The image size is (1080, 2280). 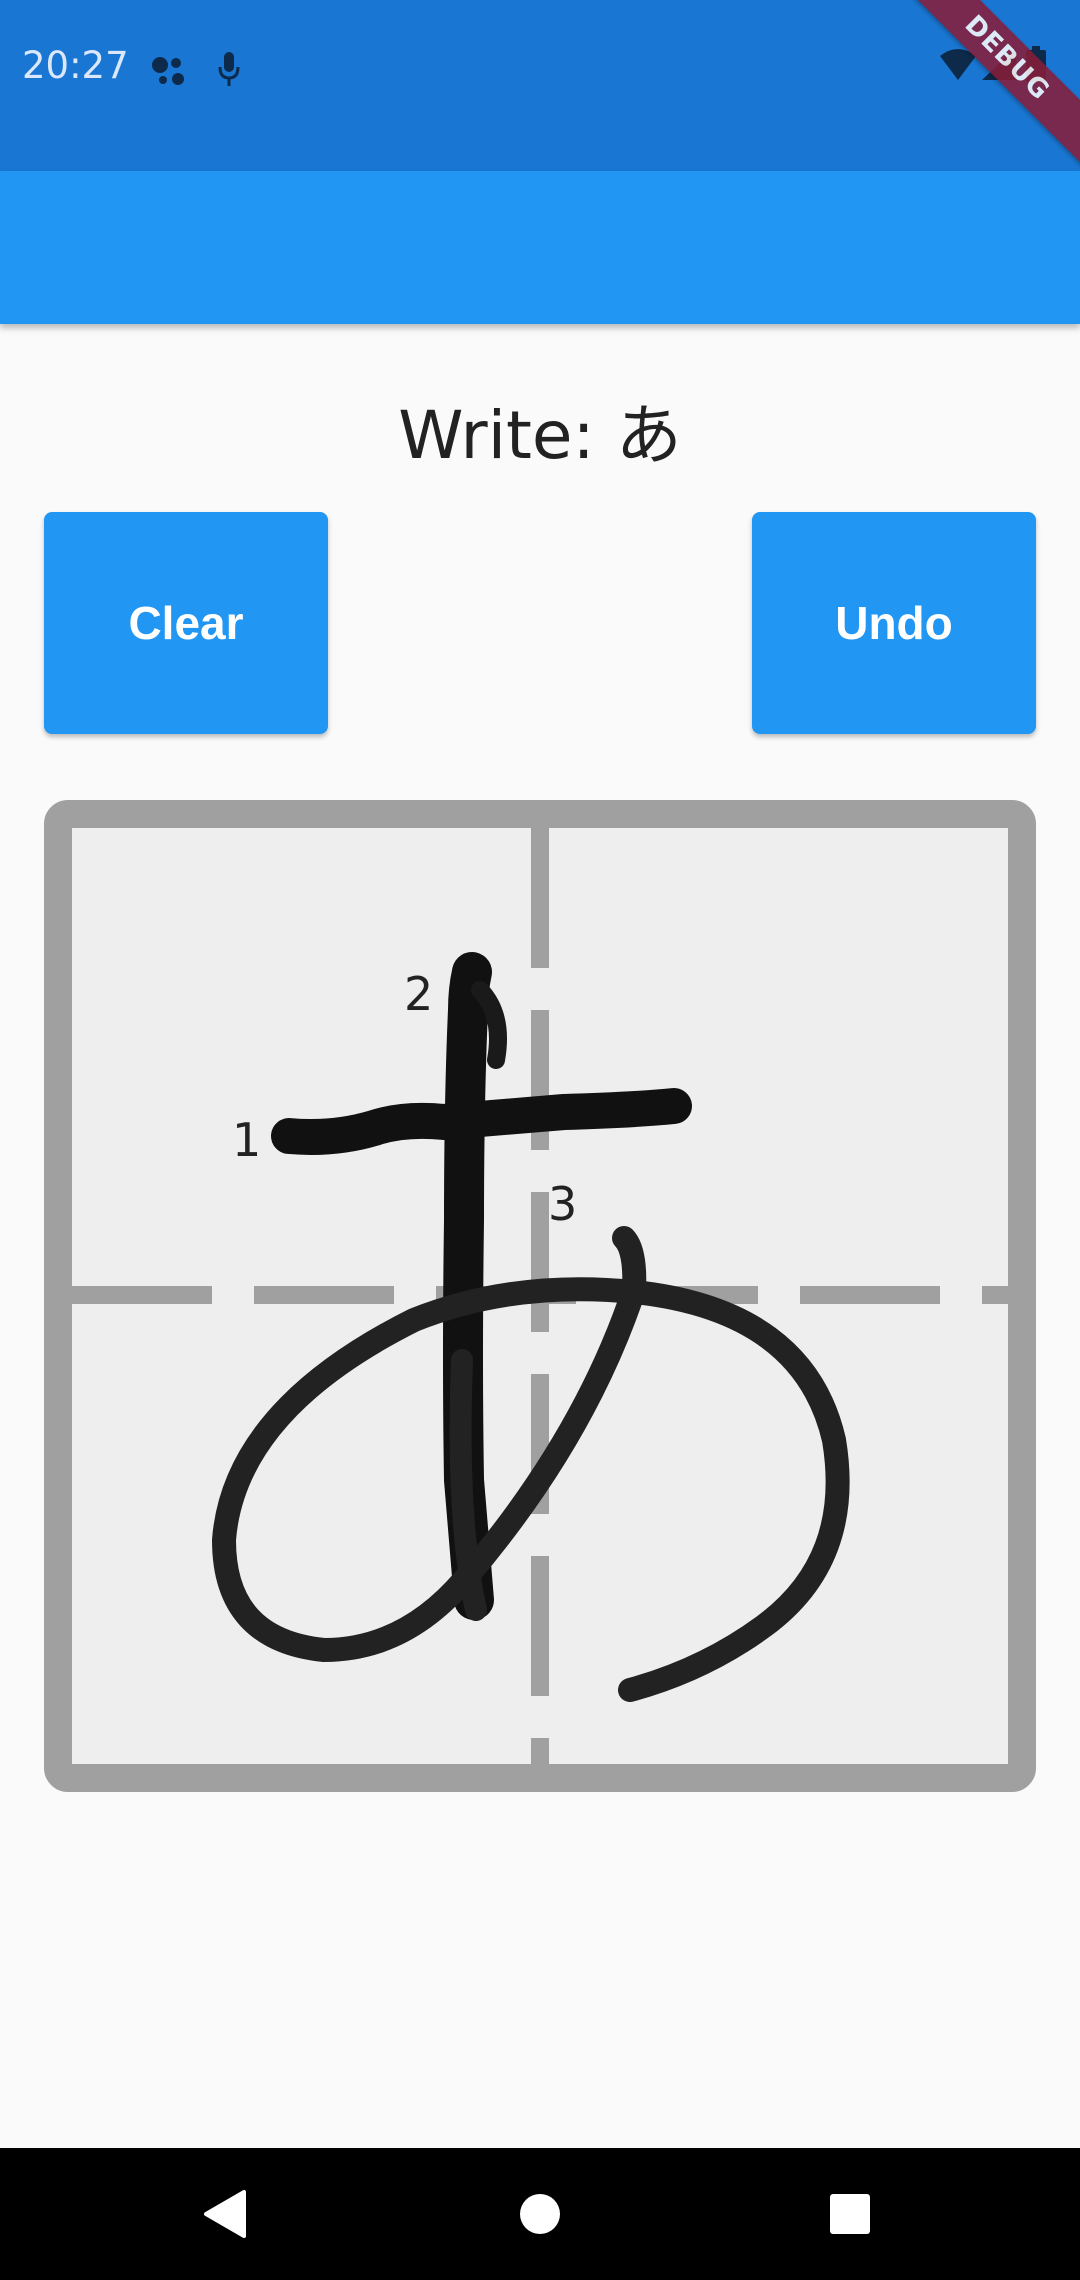 I want to click on app-bar, so click(x=540, y=247).